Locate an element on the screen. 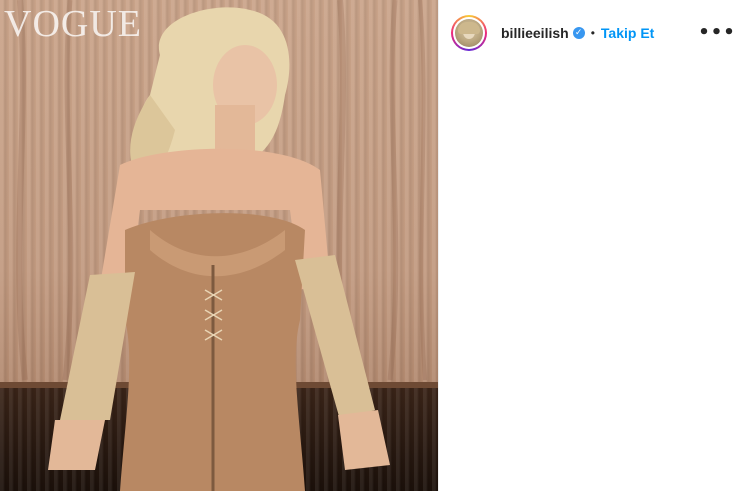 This screenshot has height=491, width=739. story-ring is located at coordinates (469, 32).